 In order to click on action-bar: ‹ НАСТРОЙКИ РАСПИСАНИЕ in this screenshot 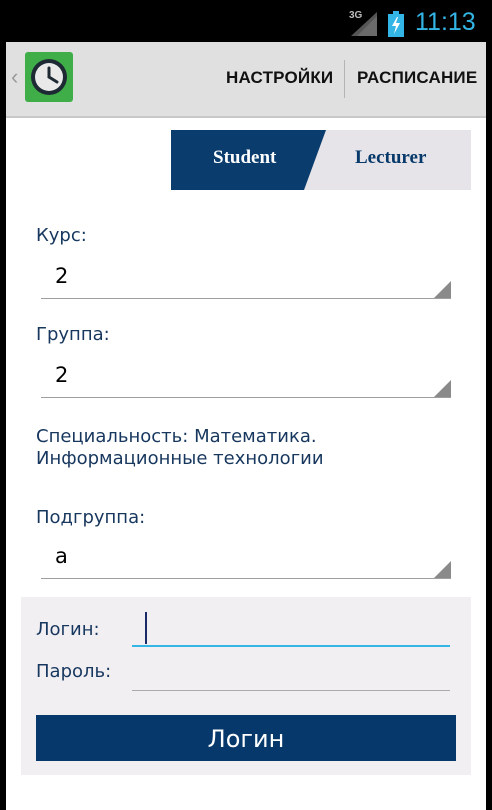, I will do `click(246, 80)`.